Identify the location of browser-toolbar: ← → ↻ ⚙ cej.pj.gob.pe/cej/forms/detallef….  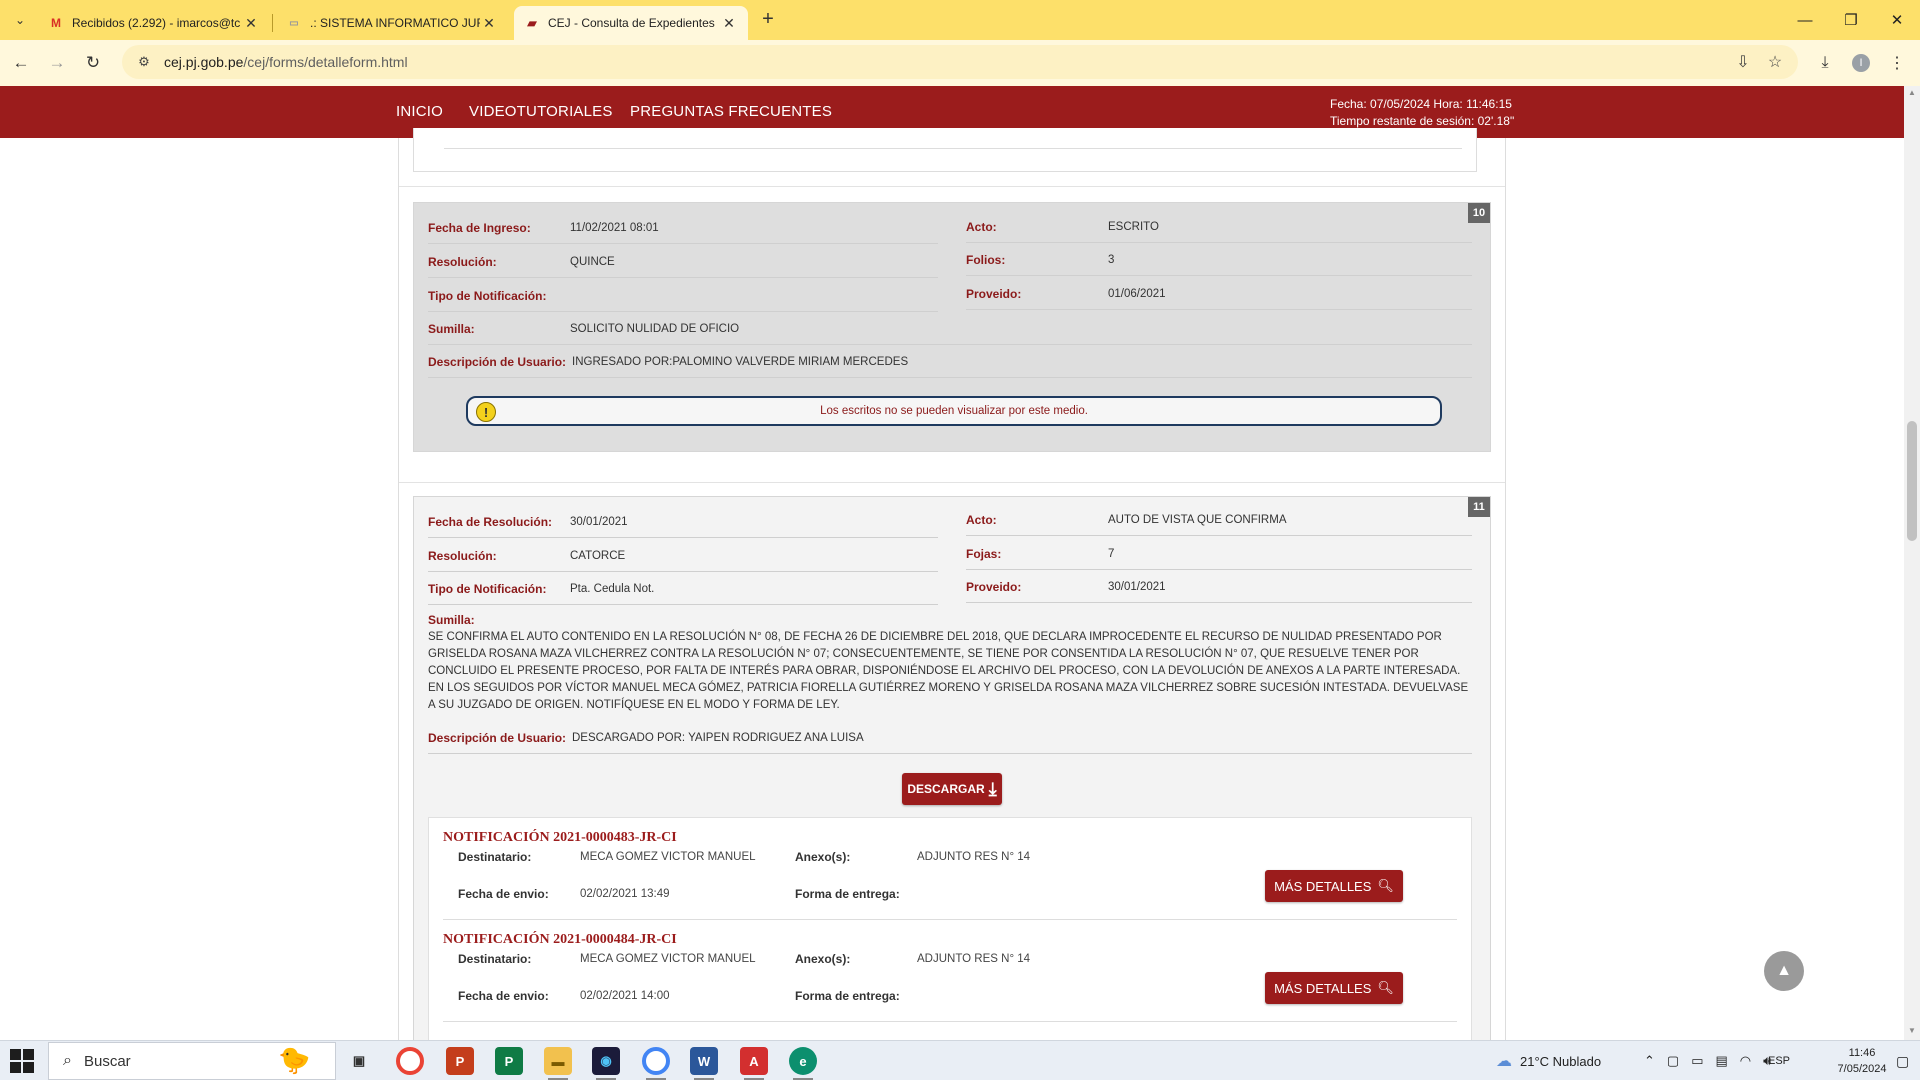
(960, 63).